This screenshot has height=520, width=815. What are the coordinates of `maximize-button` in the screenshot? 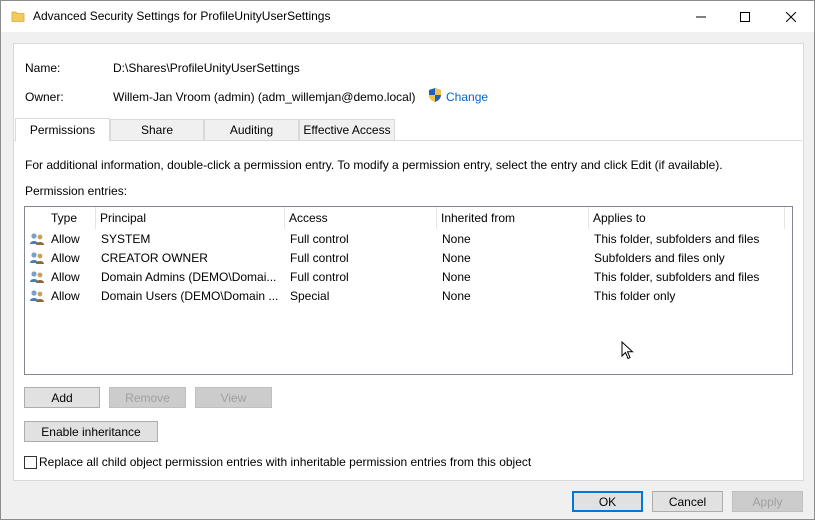 It's located at (745, 16).